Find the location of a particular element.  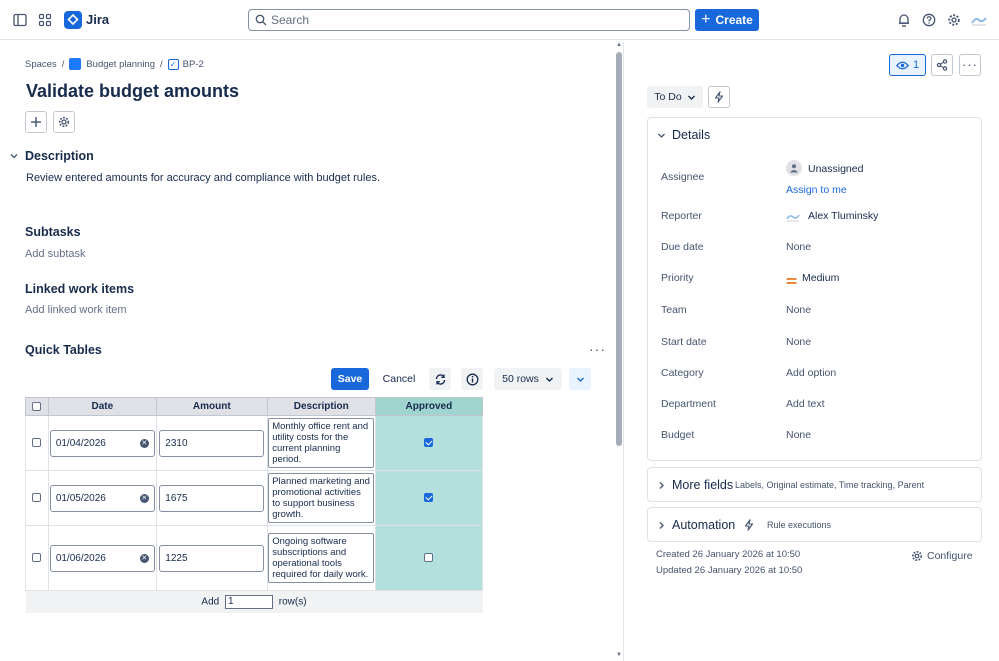

priority-label: Priority is located at coordinates (677, 278).